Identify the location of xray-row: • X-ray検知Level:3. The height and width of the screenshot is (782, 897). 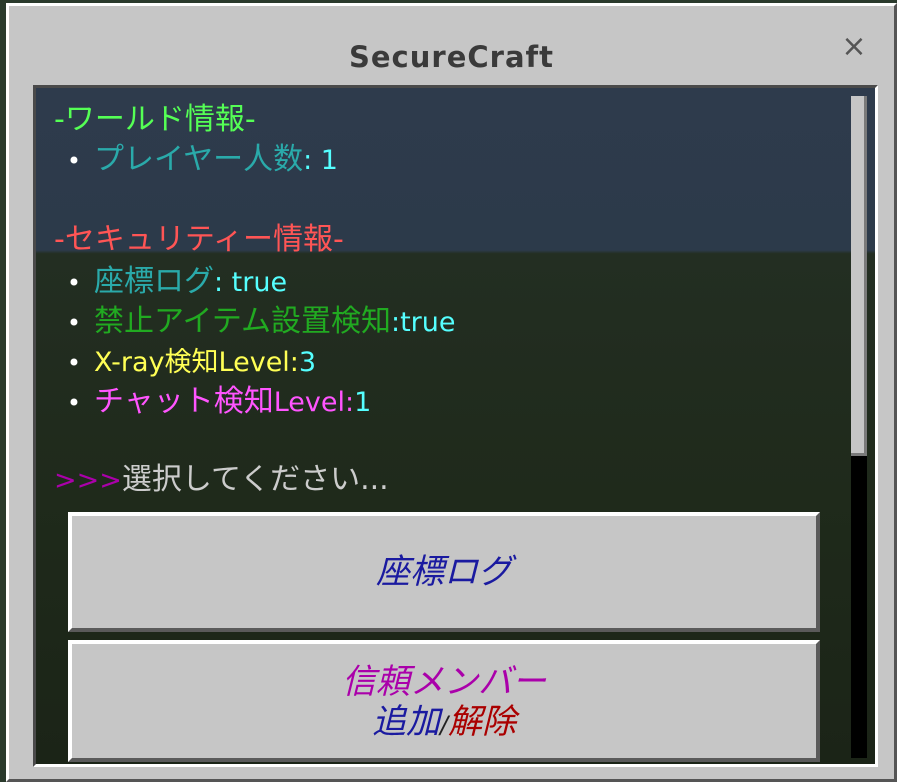
(185, 362).